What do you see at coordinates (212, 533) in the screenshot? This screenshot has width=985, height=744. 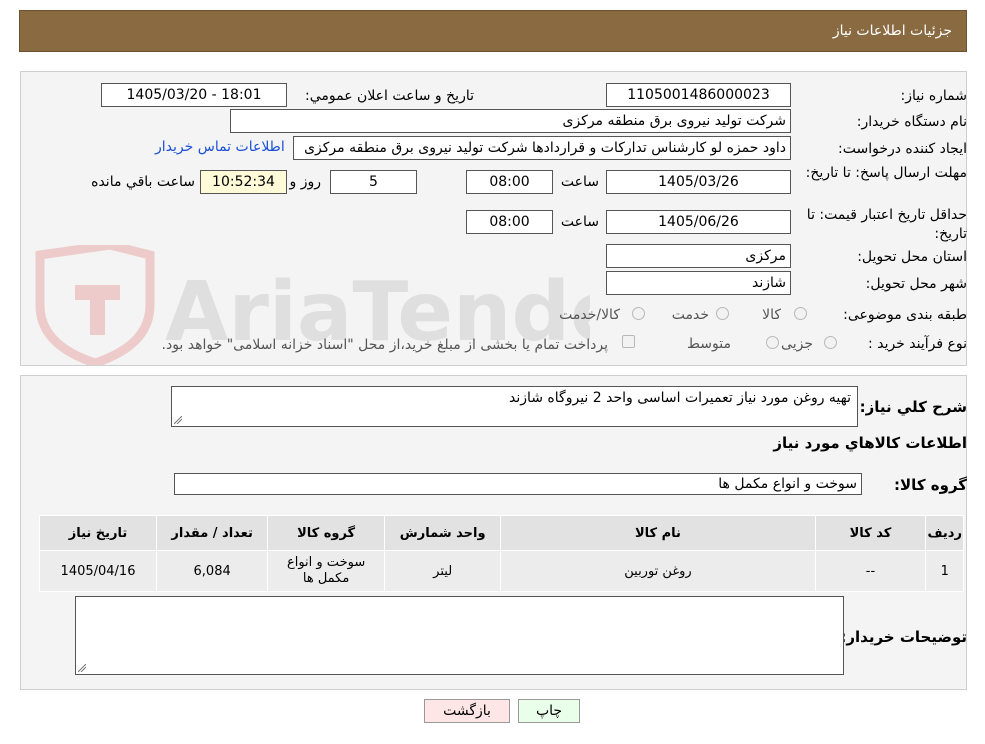 I see `col-quantity: تعداد / مقدار` at bounding box center [212, 533].